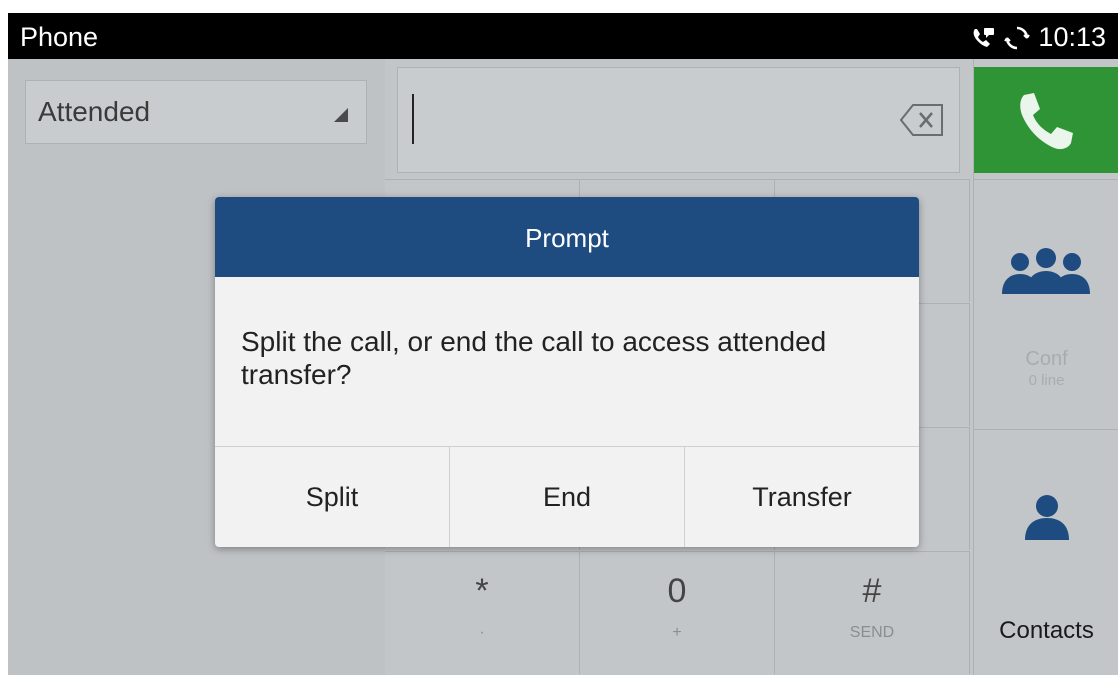  I want to click on right-column: Conf 0 line Contacts, so click(1045, 367).